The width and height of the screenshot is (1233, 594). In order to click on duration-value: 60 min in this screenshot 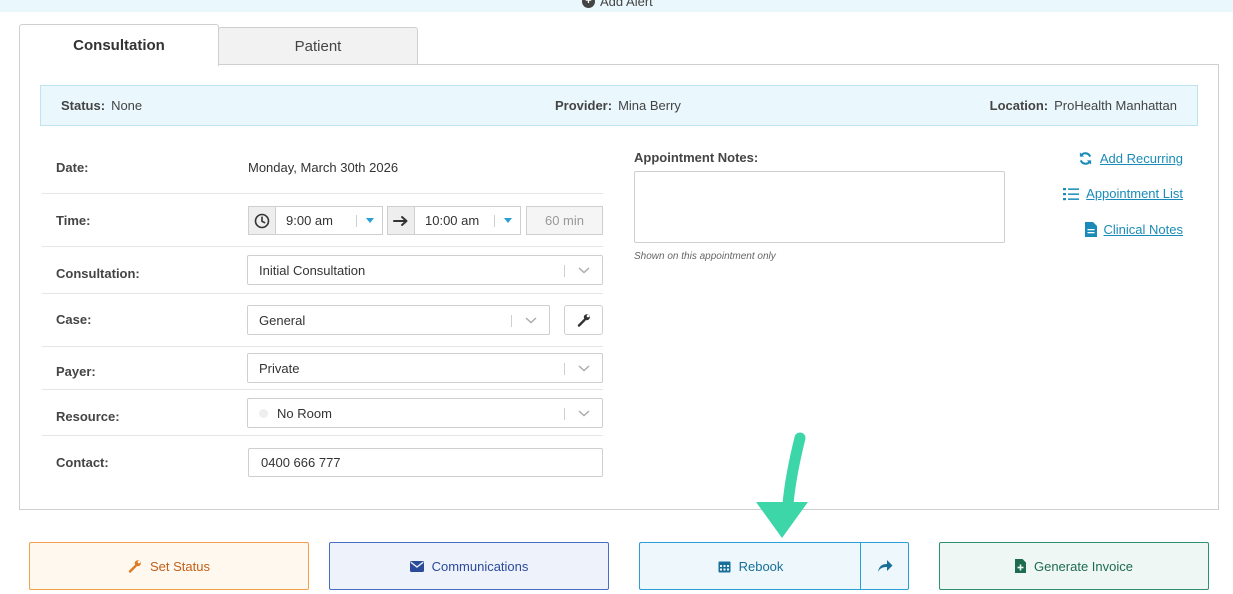, I will do `click(564, 220)`.